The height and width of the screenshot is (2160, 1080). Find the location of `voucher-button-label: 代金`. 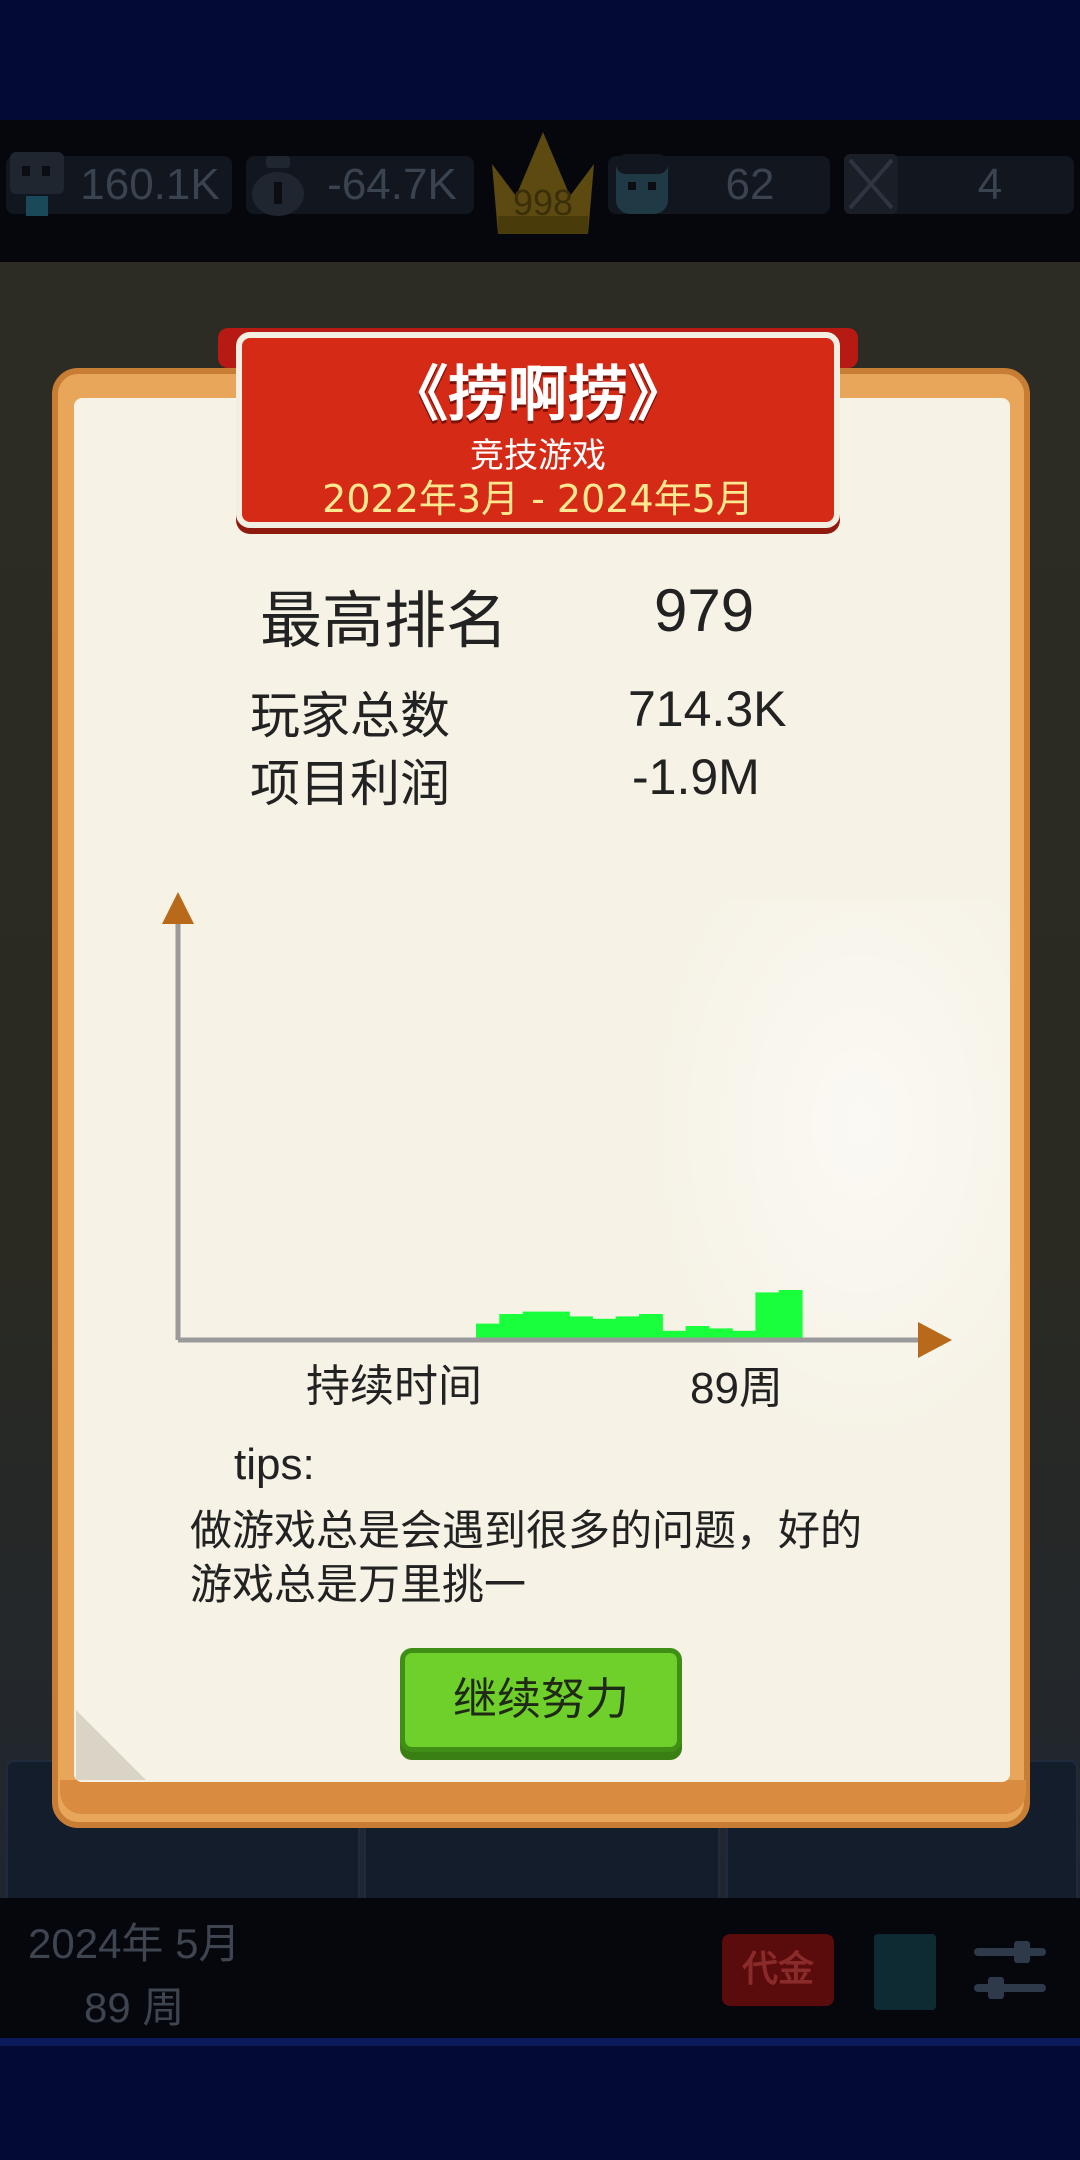

voucher-button-label: 代金 is located at coordinates (777, 1969).